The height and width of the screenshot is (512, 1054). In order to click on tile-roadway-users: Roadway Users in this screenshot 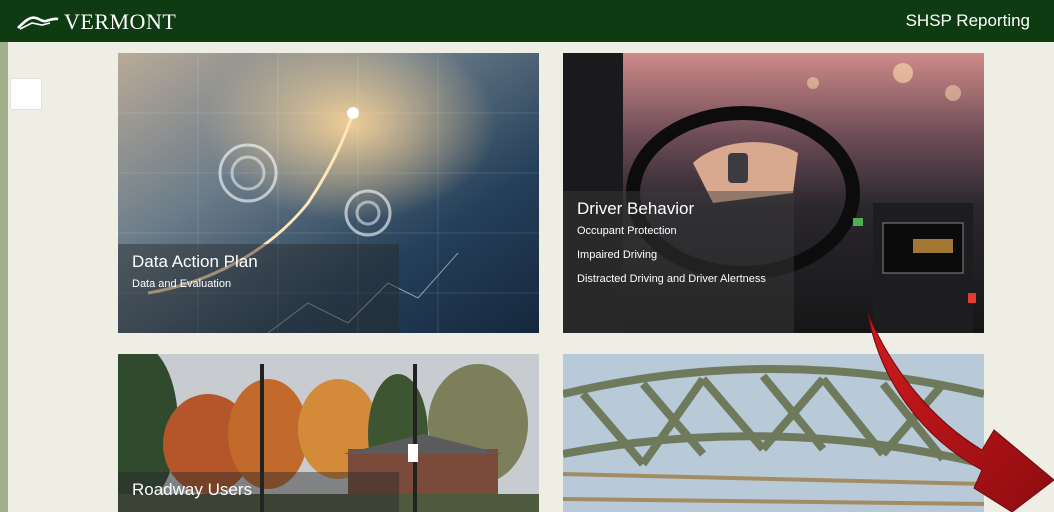, I will do `click(328, 433)`.